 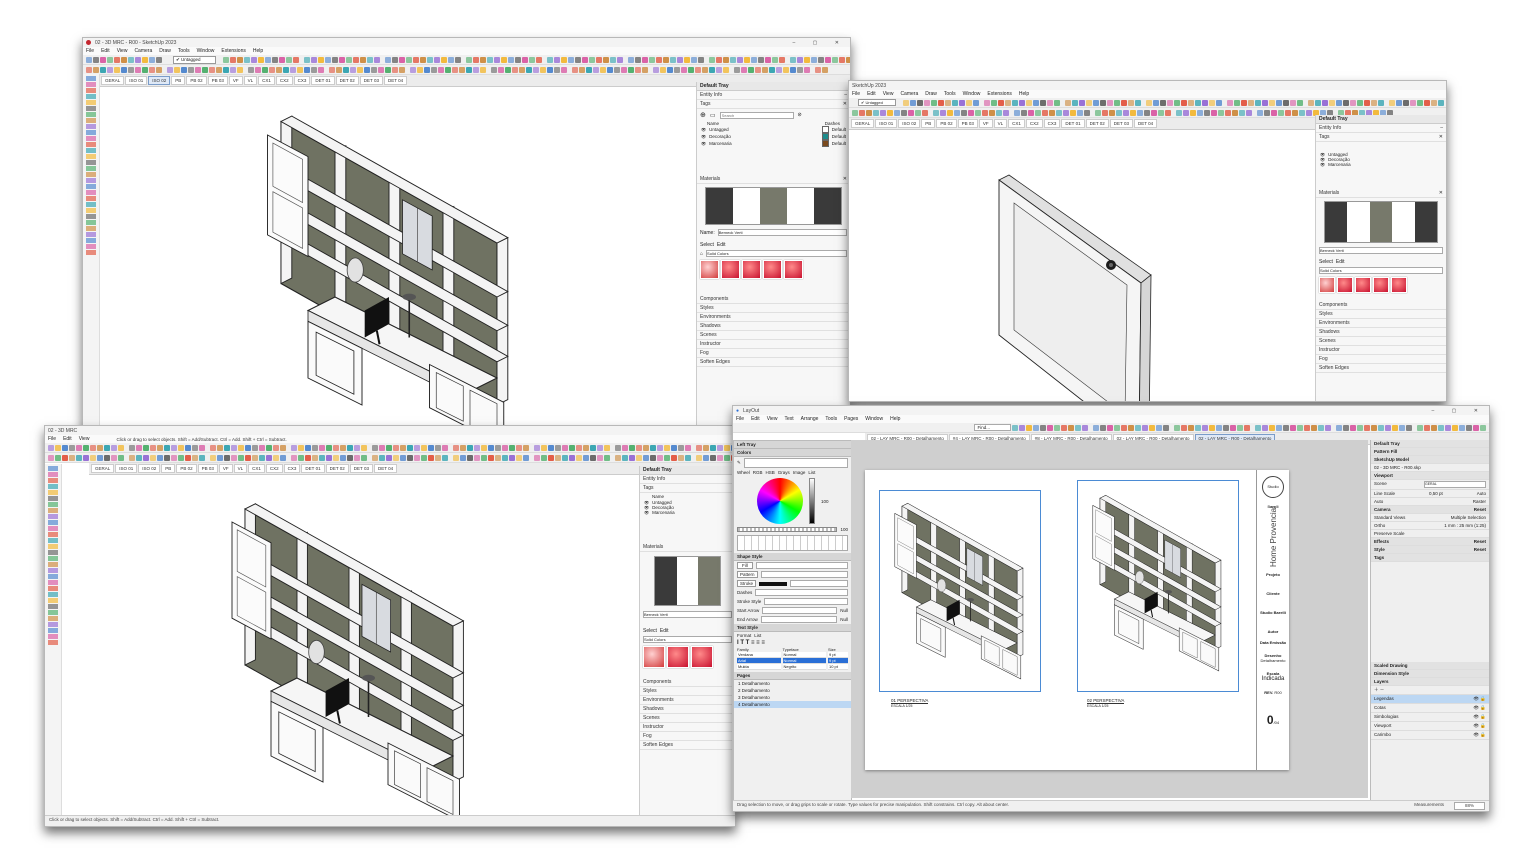 What do you see at coordinates (687, 512) in the screenshot?
I see `tag-row: 👁 Marcenaria` at bounding box center [687, 512].